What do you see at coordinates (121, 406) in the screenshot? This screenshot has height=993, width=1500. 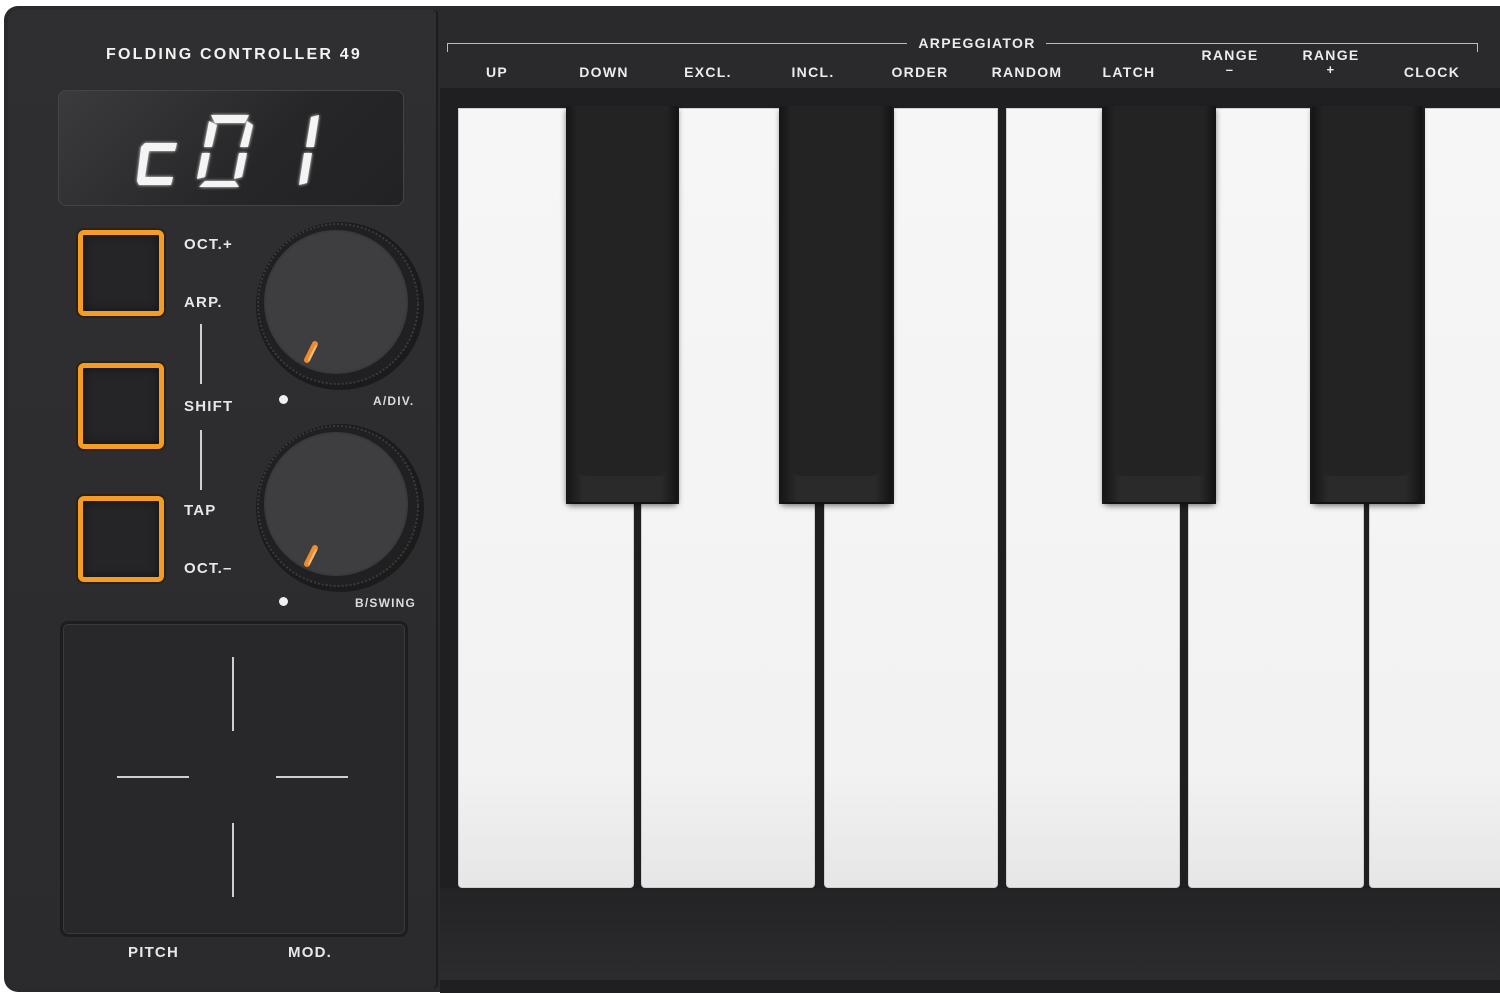 I see `shift-pad` at bounding box center [121, 406].